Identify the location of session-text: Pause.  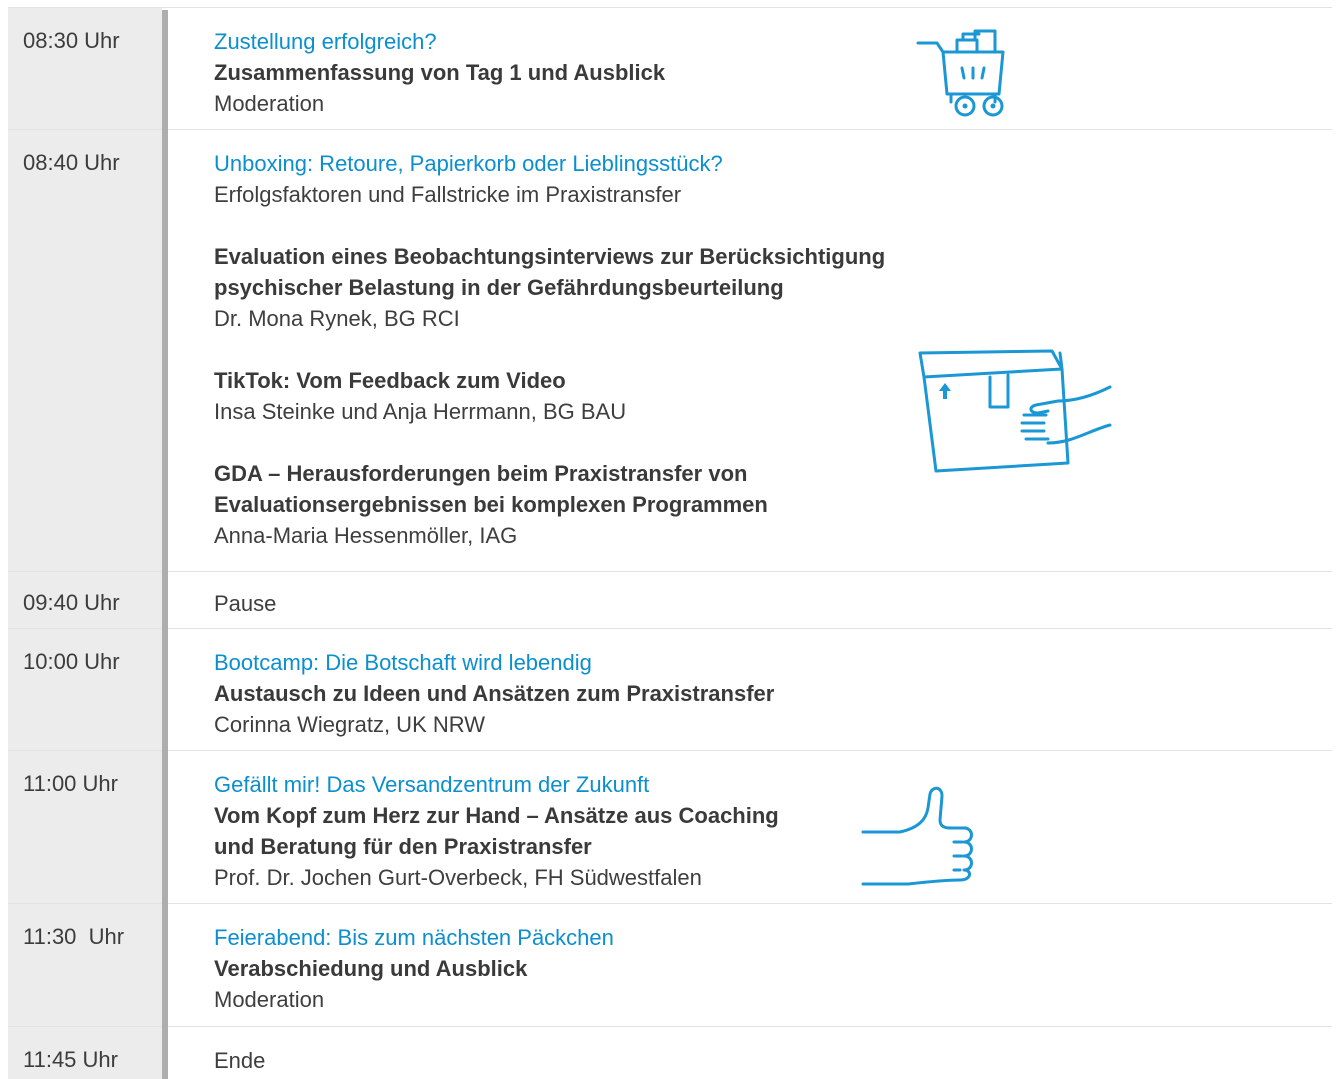
(245, 603).